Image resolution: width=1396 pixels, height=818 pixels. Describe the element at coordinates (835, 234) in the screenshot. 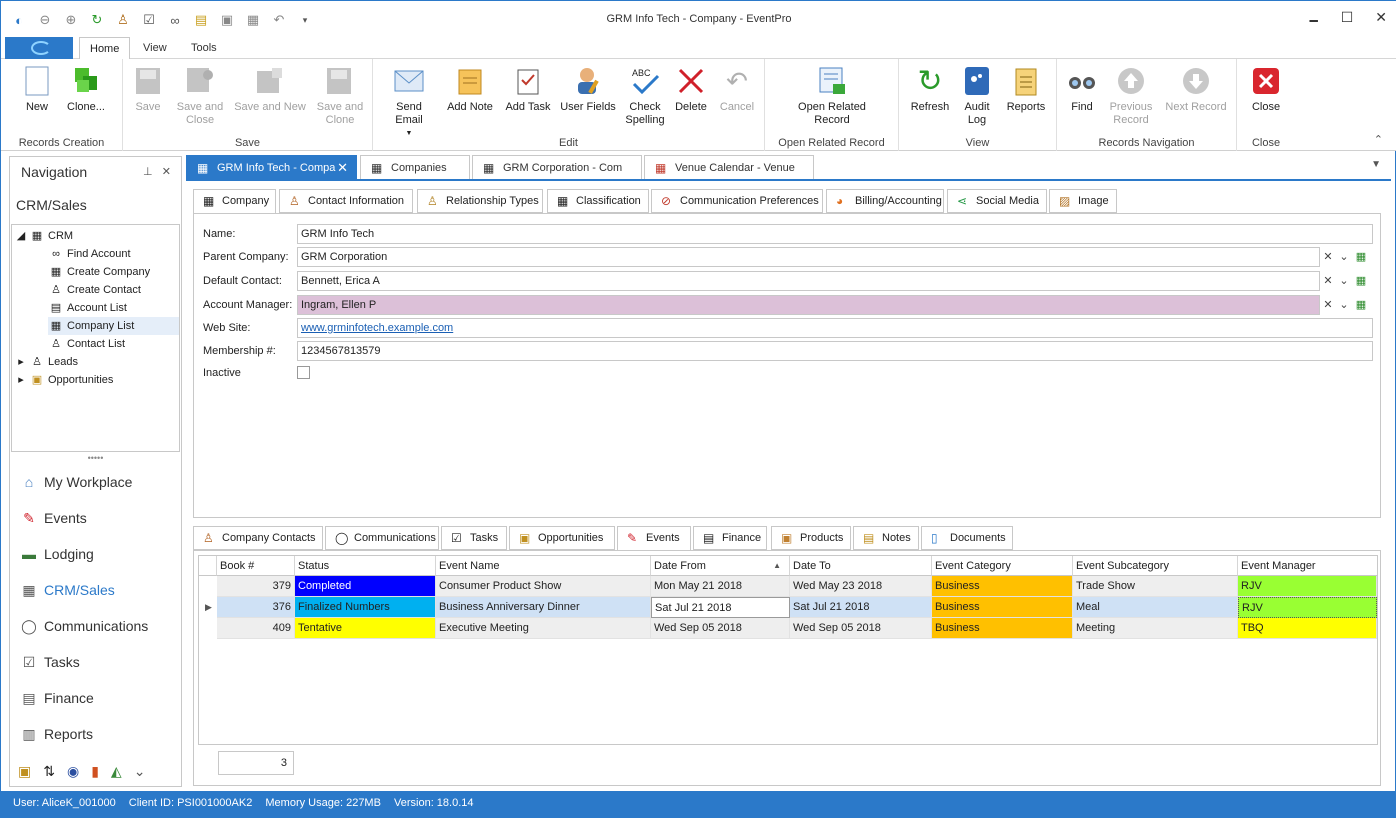

I see `name-input: GRM Info Tech` at that location.